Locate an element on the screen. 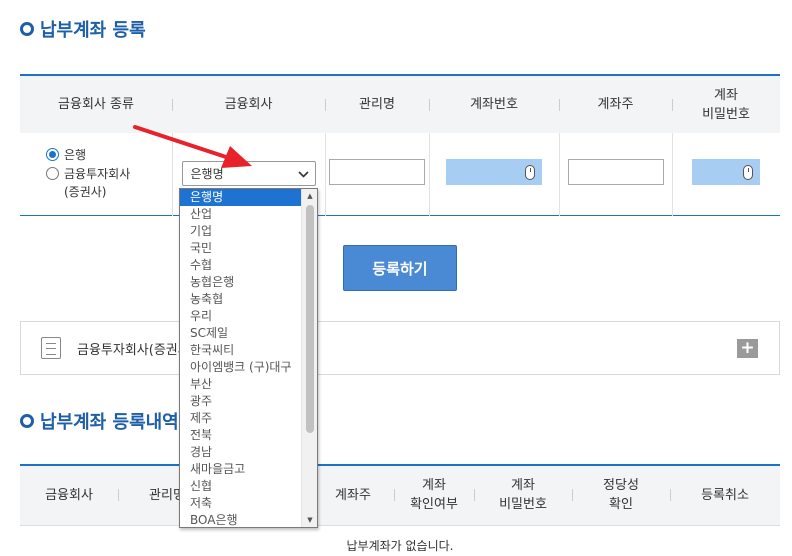 The width and height of the screenshot is (792, 556). manage-name-cell is located at coordinates (376, 174).